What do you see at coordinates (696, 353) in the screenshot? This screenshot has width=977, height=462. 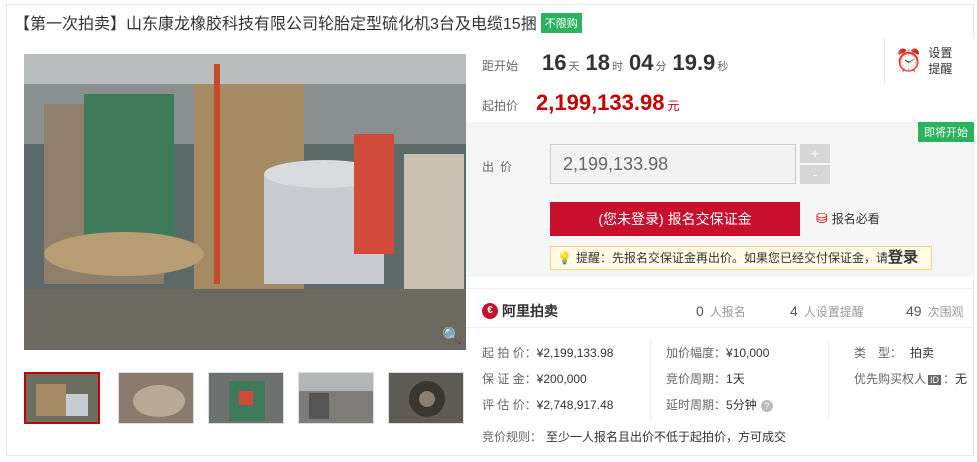 I see `detail-label: 加价幅度：` at bounding box center [696, 353].